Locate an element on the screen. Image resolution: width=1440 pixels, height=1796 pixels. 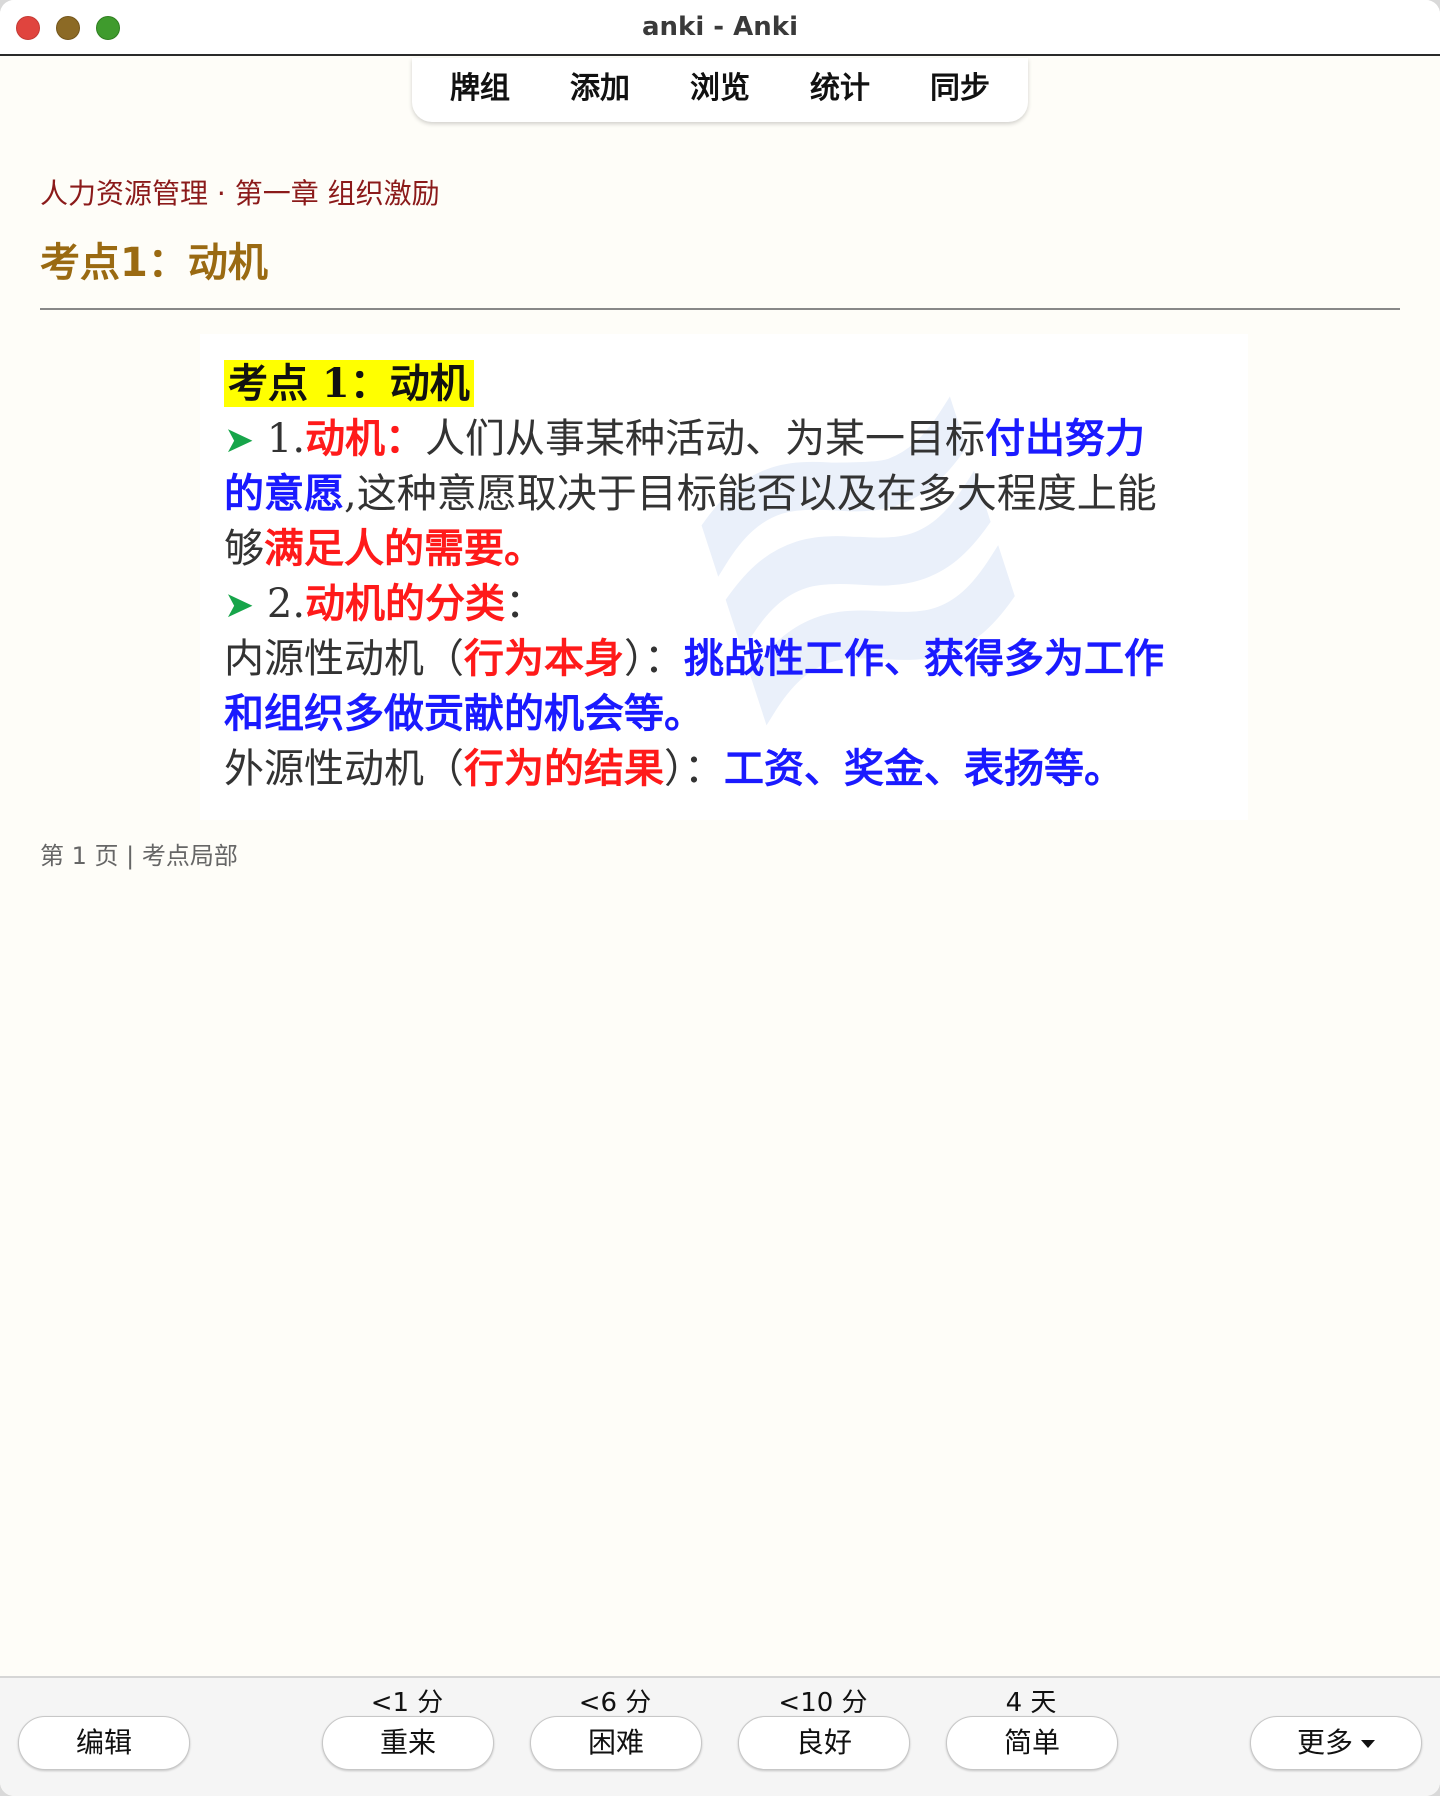
image-text: 内源性动机（ is located at coordinates (344, 659).